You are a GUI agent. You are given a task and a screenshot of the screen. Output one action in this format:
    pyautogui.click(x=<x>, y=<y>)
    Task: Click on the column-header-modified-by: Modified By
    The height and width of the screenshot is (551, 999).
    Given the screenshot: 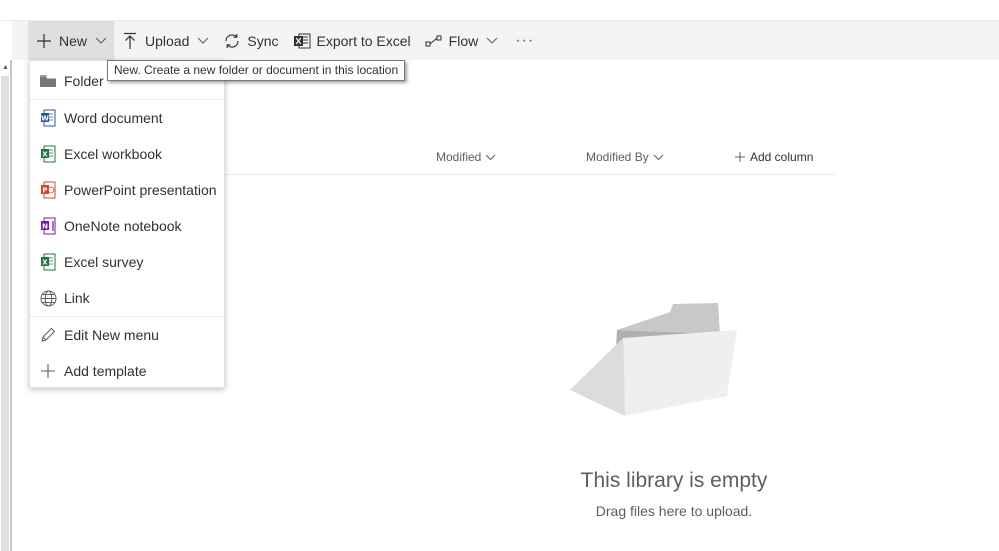 What is the action you would take?
    pyautogui.click(x=625, y=157)
    